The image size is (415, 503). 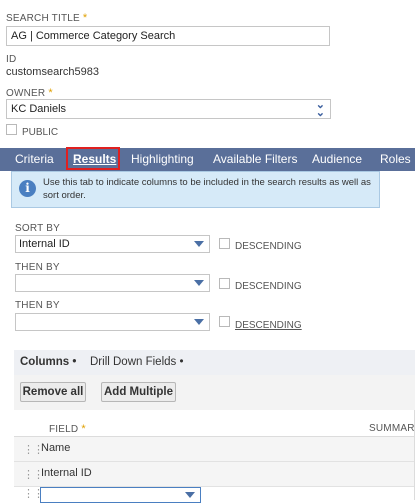 I want to click on double-chevron-down-icon: ⌄ ⌄, so click(x=320, y=109).